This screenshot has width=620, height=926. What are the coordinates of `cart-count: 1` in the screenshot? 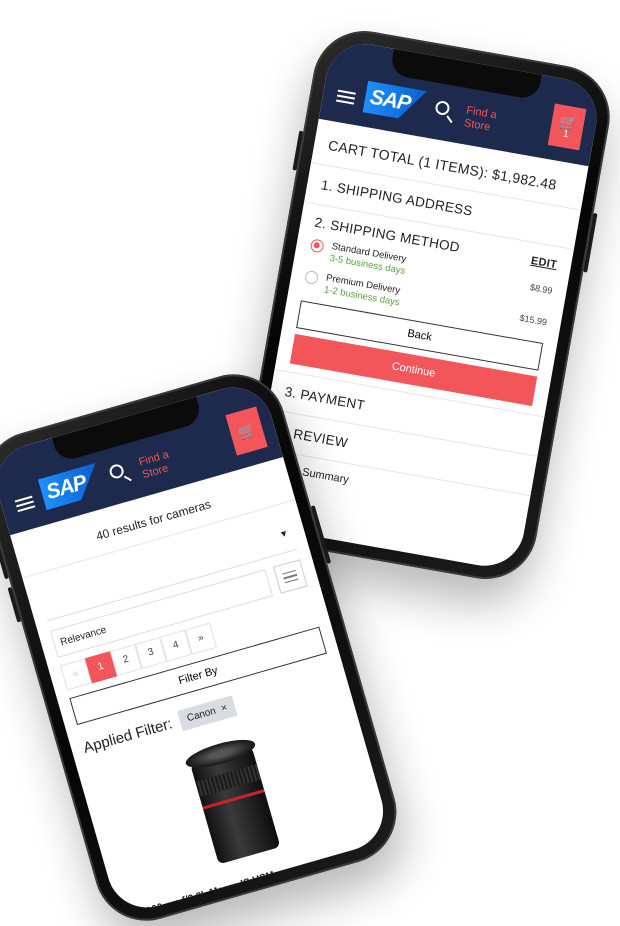 It's located at (566, 133).